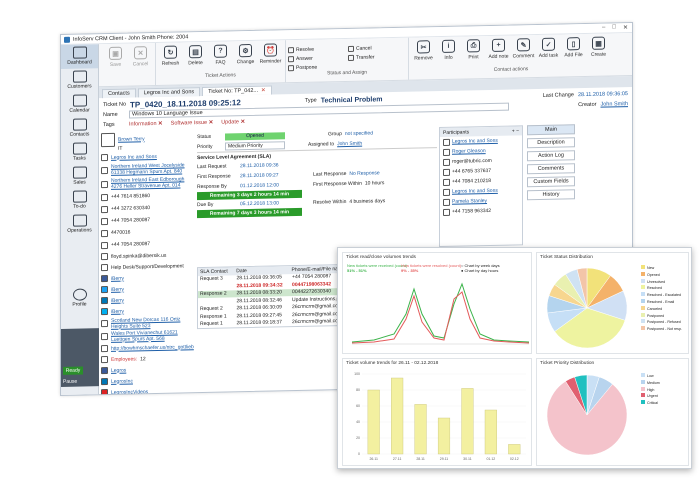 The image size is (700, 479). What do you see at coordinates (551, 130) in the screenshot?
I see `main-tab-button: Main` at bounding box center [551, 130].